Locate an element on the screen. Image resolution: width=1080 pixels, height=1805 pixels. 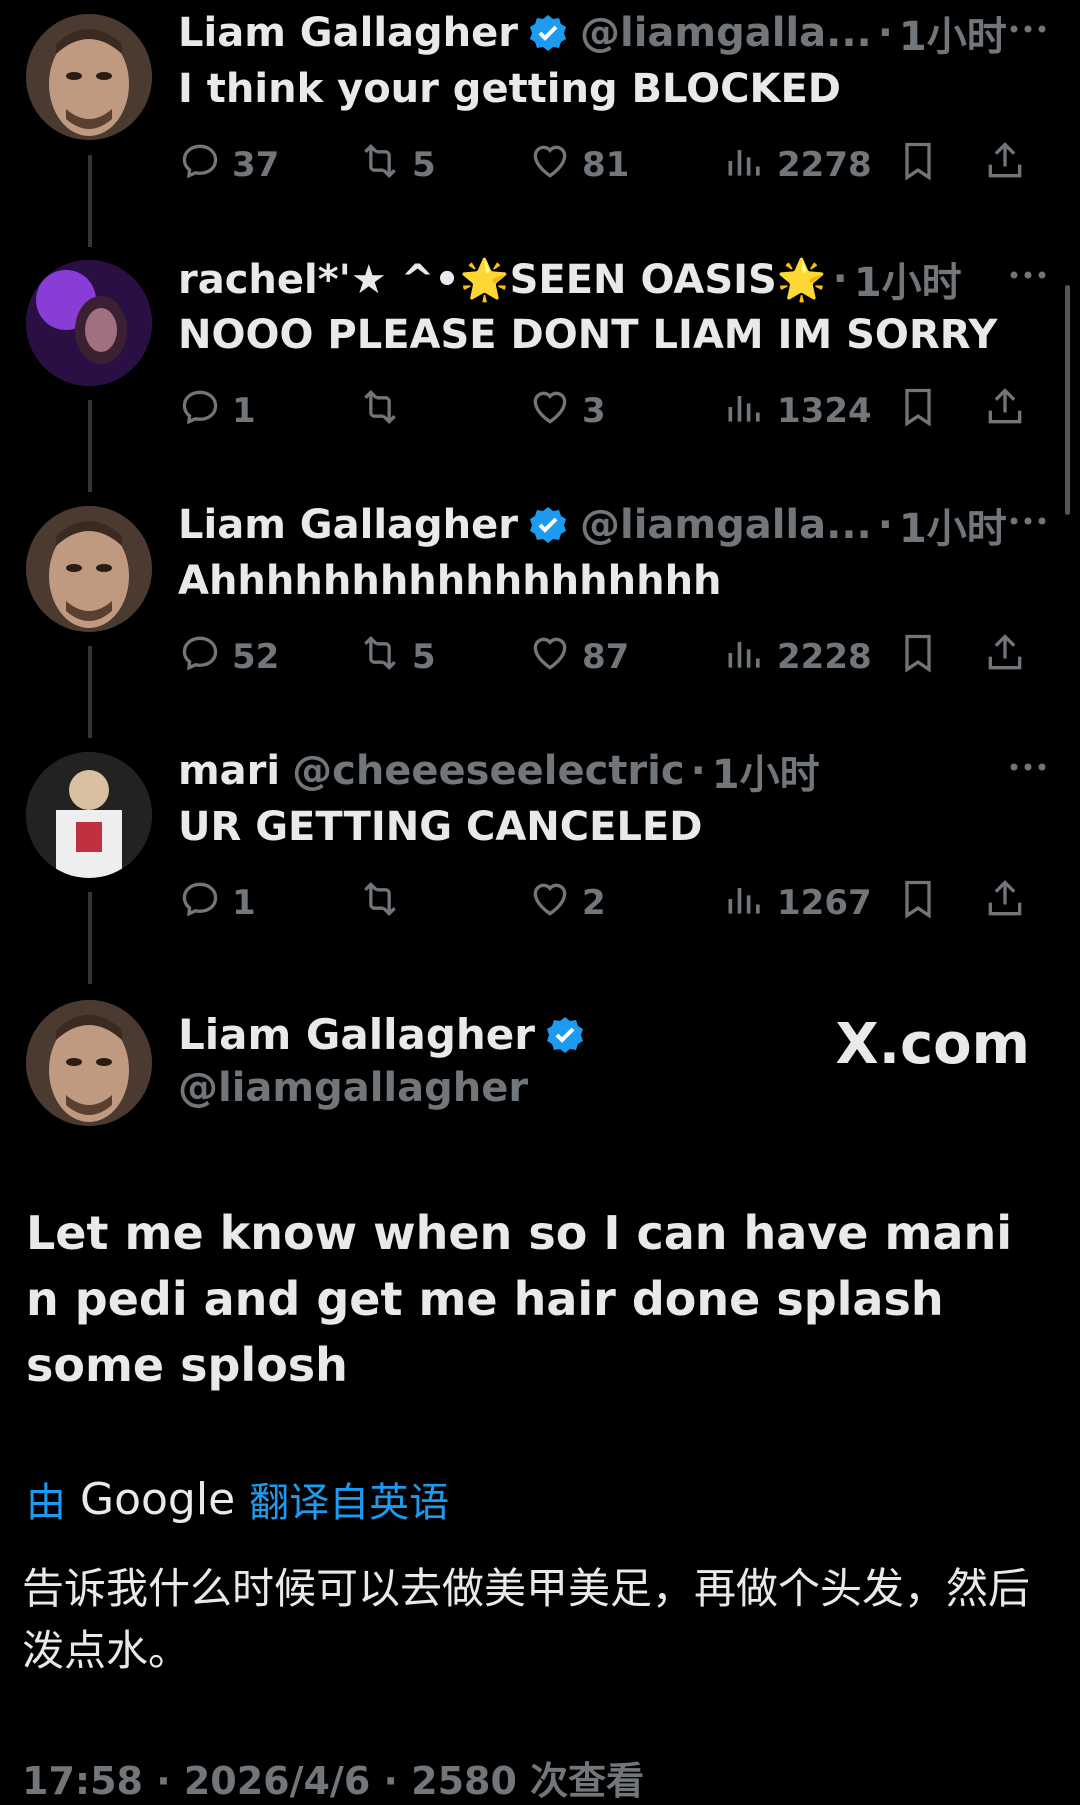
translation-attribution: 由 Google 翻译自英语 is located at coordinates (237, 1499).